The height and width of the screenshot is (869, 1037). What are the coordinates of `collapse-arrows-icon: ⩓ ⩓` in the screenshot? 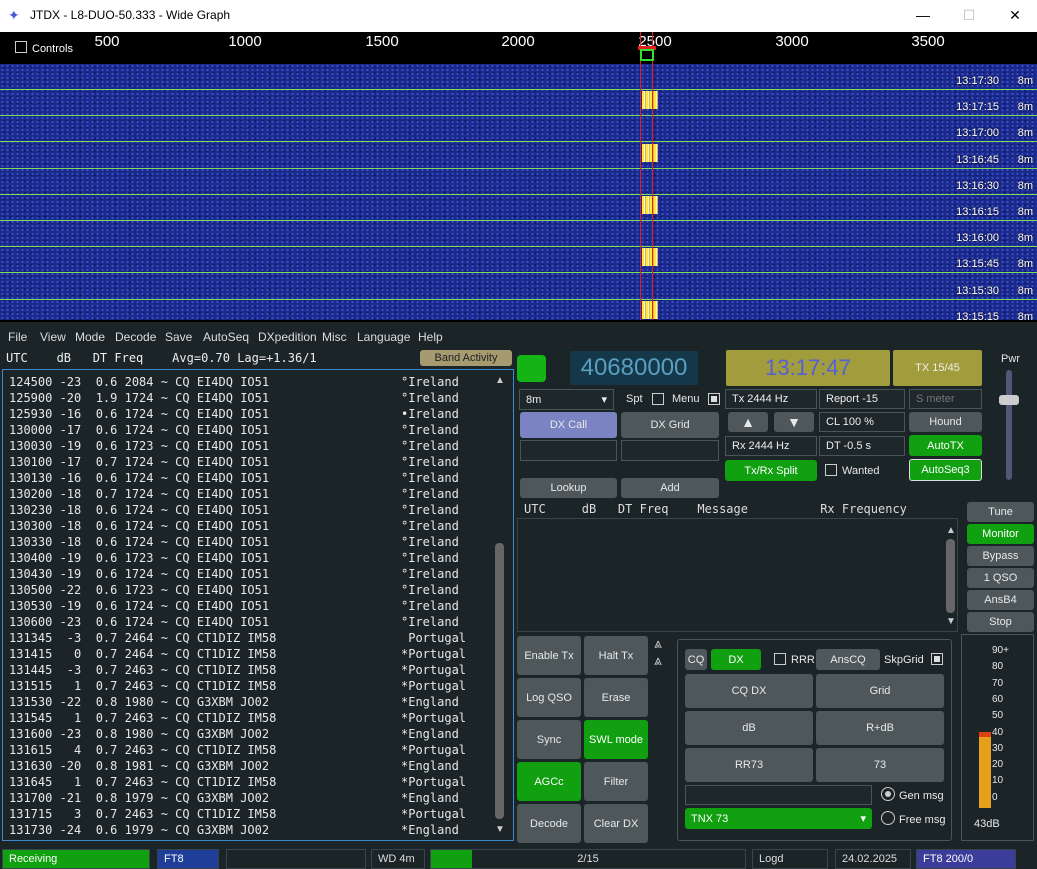 It's located at (658, 652).